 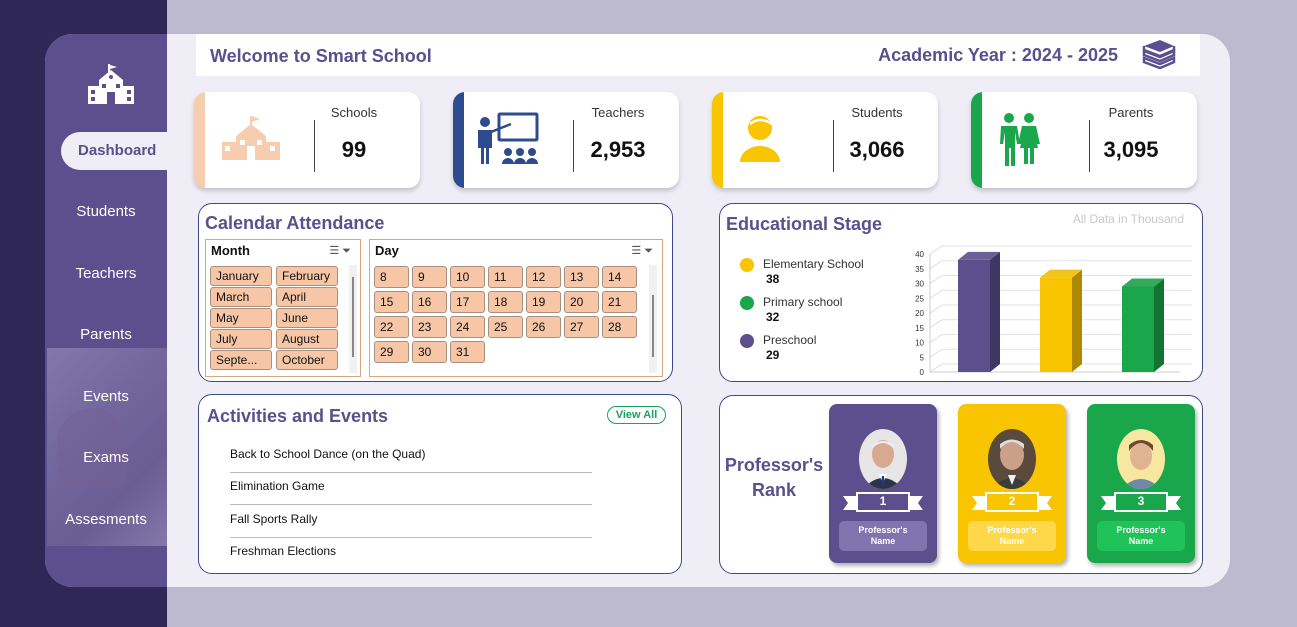 I want to click on activities-title: Activities and Events, so click(x=298, y=416).